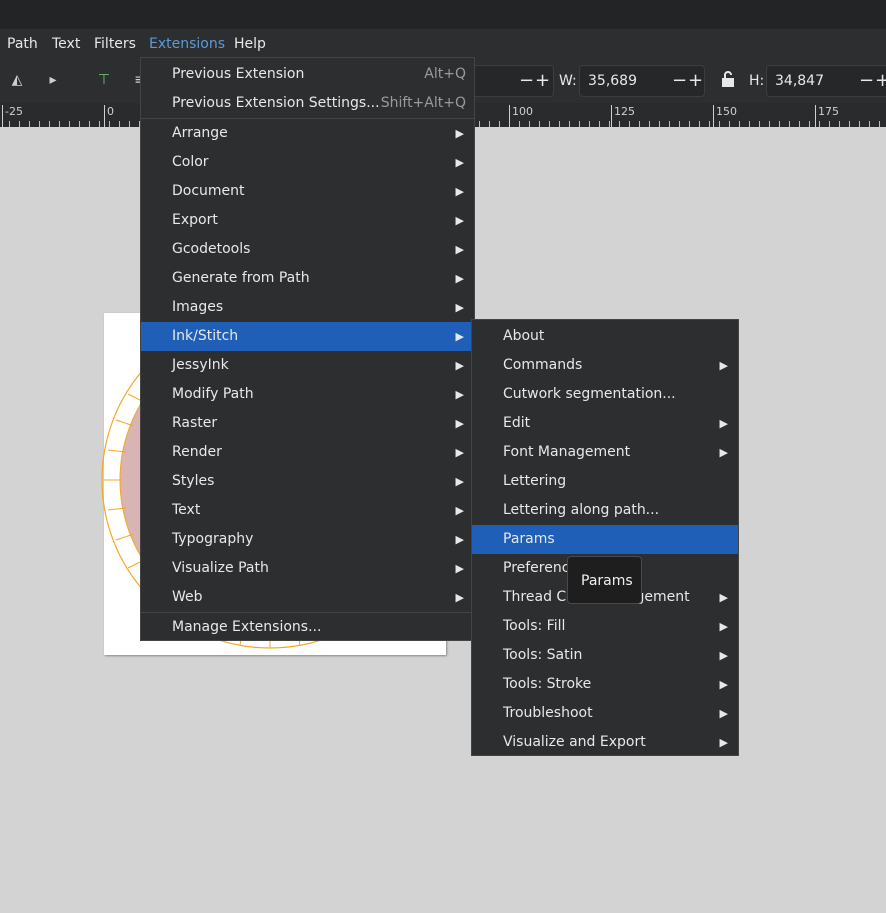 The image size is (886, 913). Describe the element at coordinates (307, 539) in the screenshot. I see `menu-item-typography: Typography ▶` at that location.